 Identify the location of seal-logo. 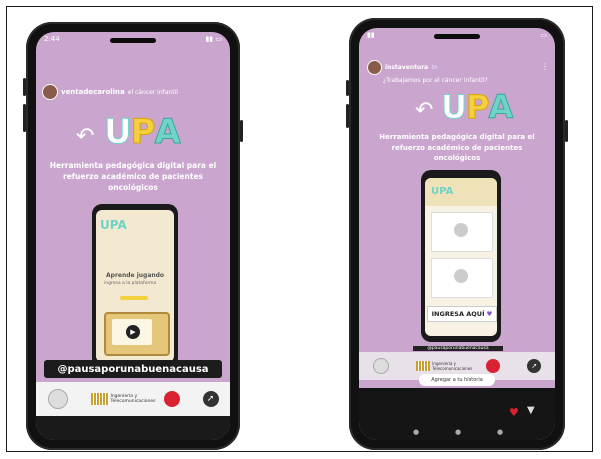
(57, 399).